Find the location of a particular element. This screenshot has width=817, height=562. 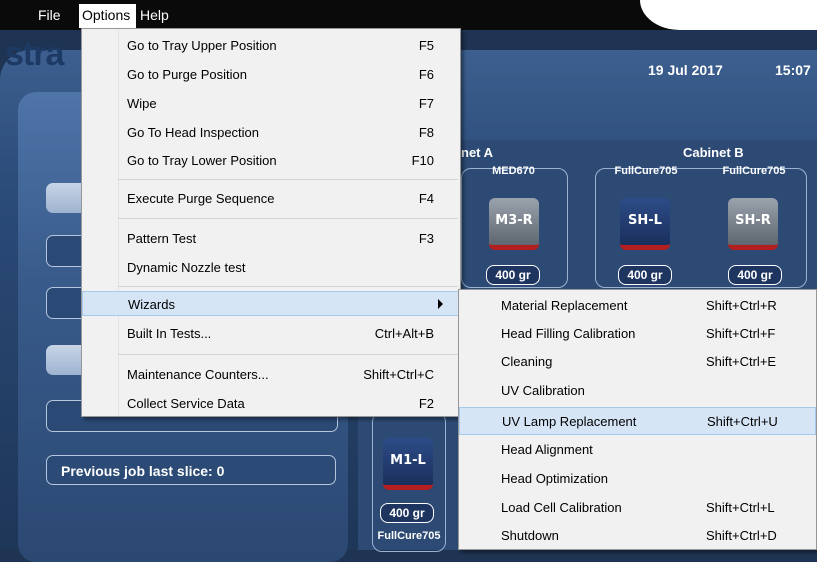

menu-item-shortcut: F8 is located at coordinates (426, 132).